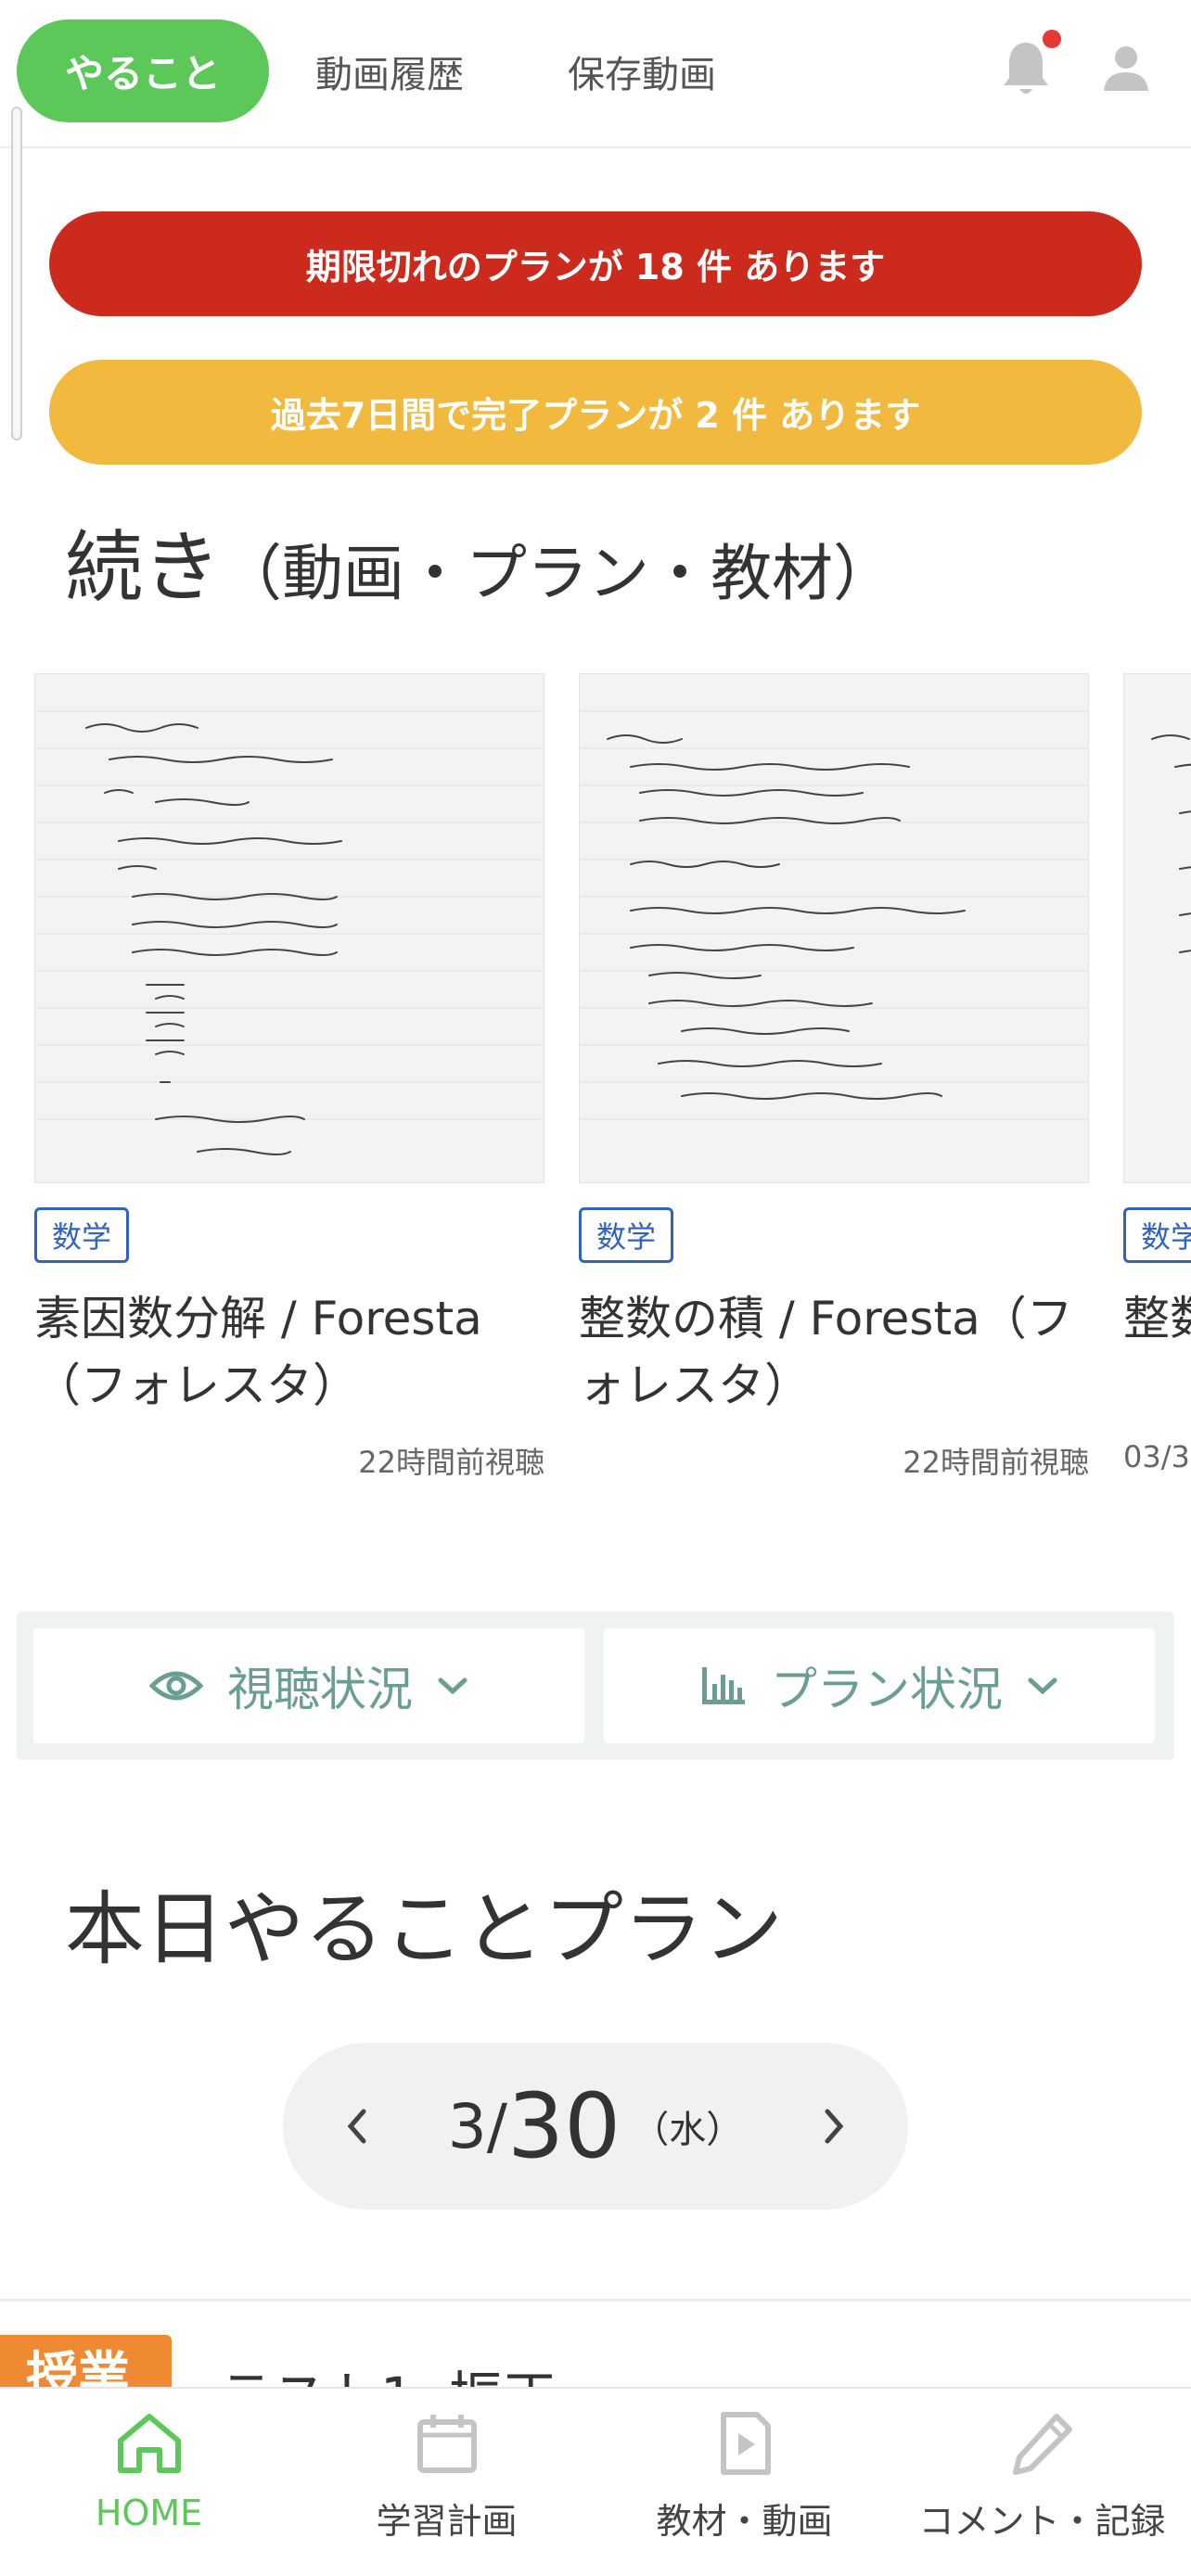  I want to click on watch-status-label: 視聴状況, so click(320, 1689).